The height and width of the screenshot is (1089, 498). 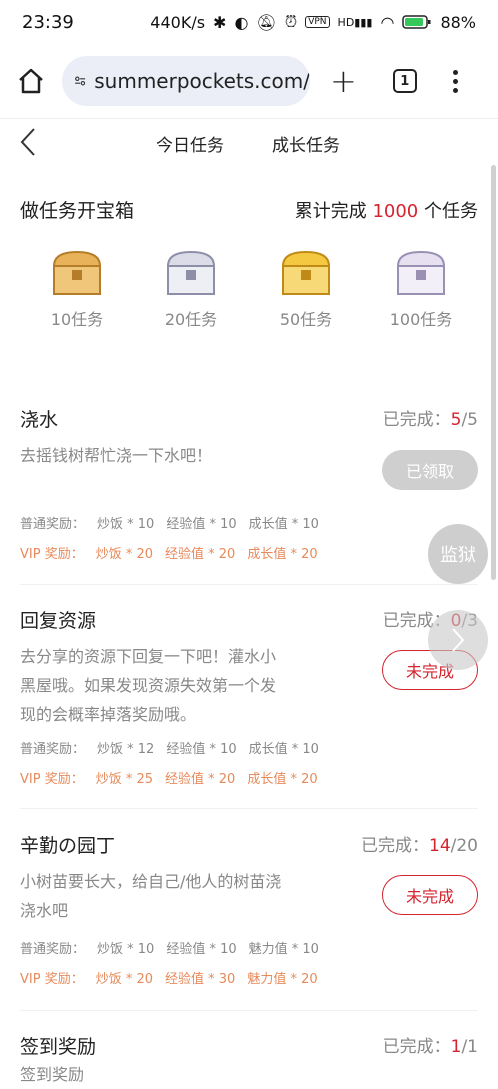 What do you see at coordinates (48, 22) in the screenshot?
I see `clock: 23:39` at bounding box center [48, 22].